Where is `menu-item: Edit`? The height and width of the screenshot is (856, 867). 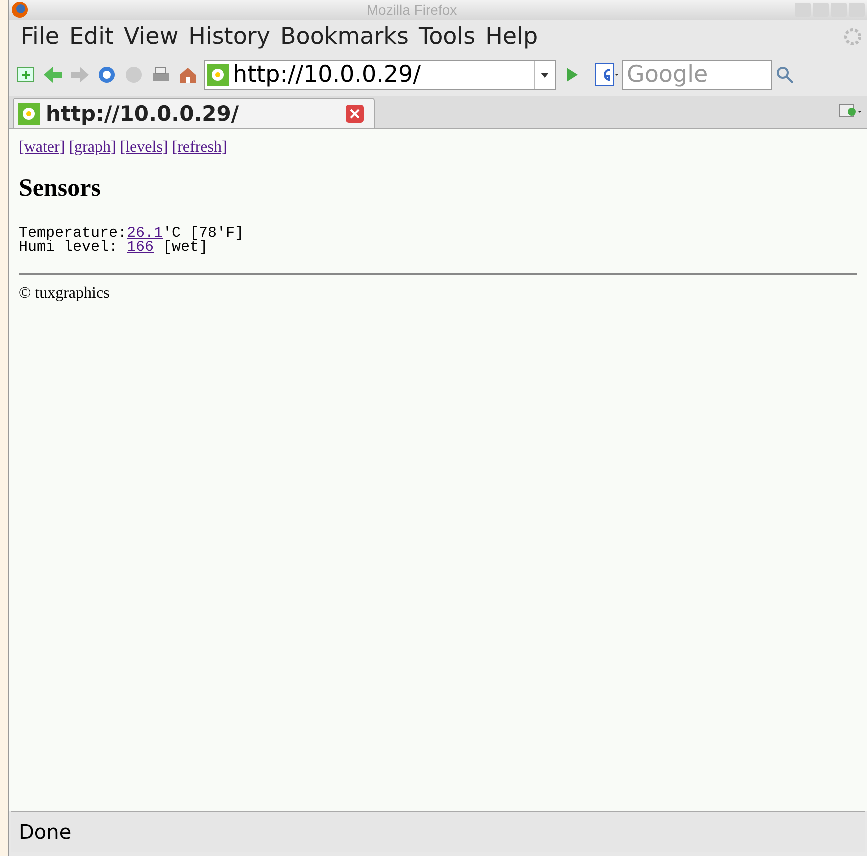 menu-item: Edit is located at coordinates (93, 37).